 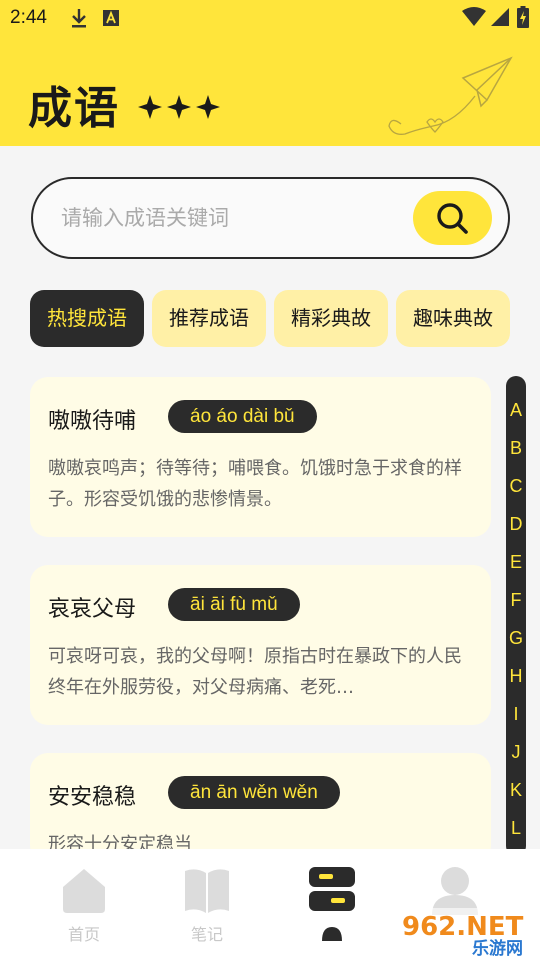 I want to click on search-bar, so click(x=270, y=218).